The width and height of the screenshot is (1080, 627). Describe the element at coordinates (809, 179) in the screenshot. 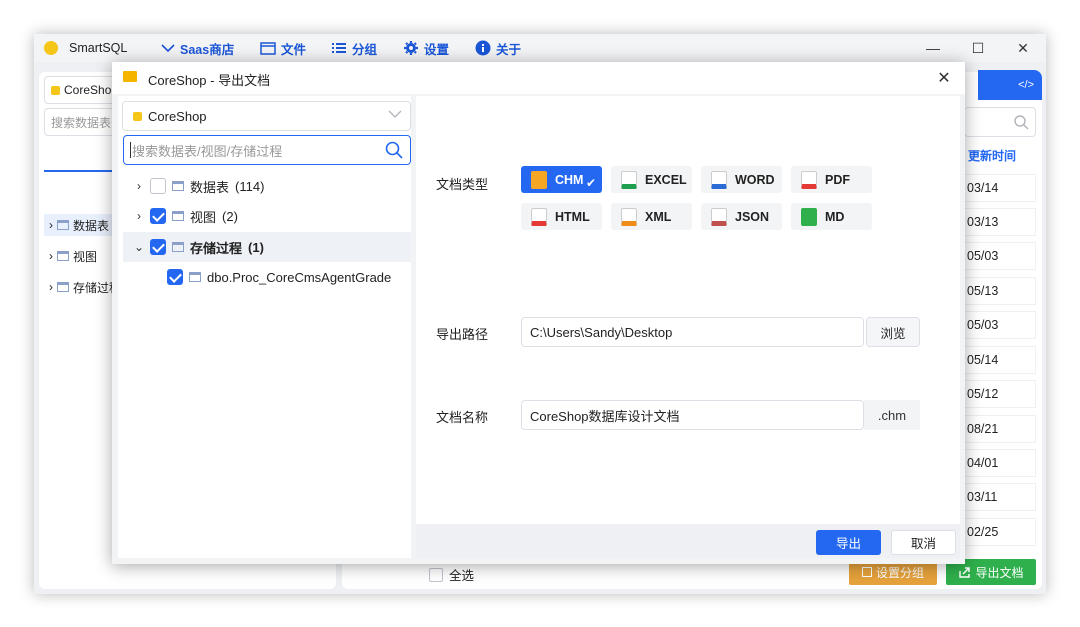

I see `pdf-file-icon` at that location.